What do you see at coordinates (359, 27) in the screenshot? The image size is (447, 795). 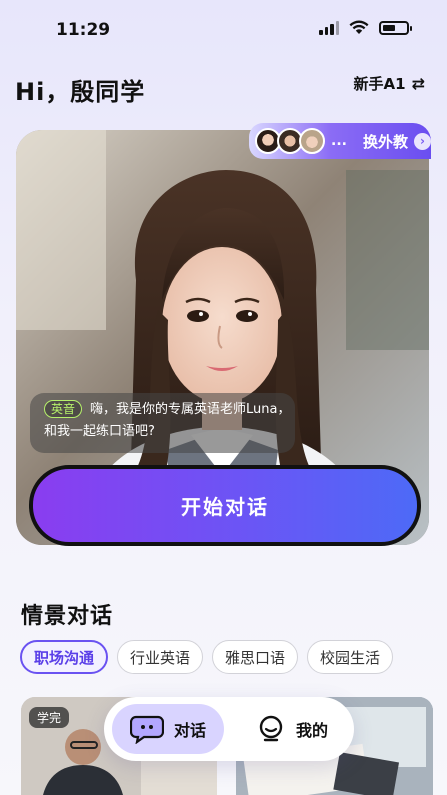 I see `wifi-icon` at bounding box center [359, 27].